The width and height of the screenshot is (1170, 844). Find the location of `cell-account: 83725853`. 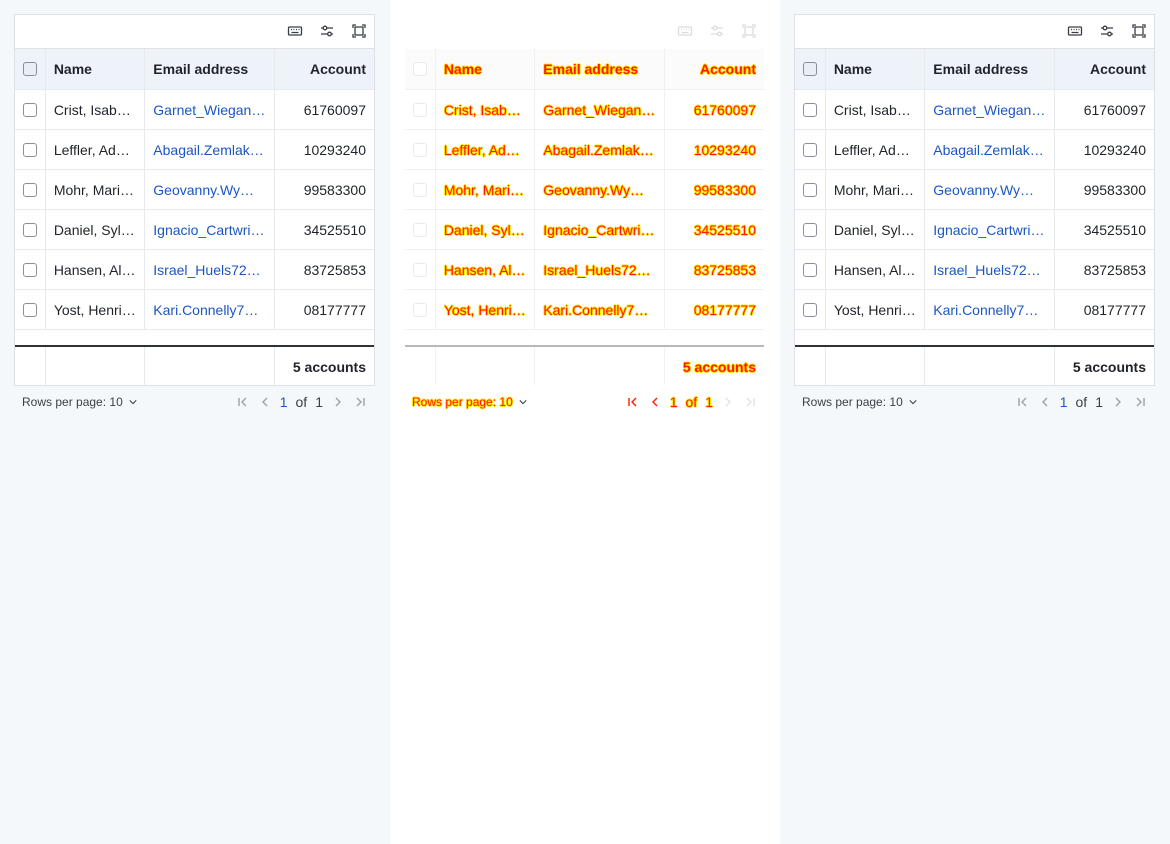

cell-account: 83725853 is located at coordinates (324, 269).